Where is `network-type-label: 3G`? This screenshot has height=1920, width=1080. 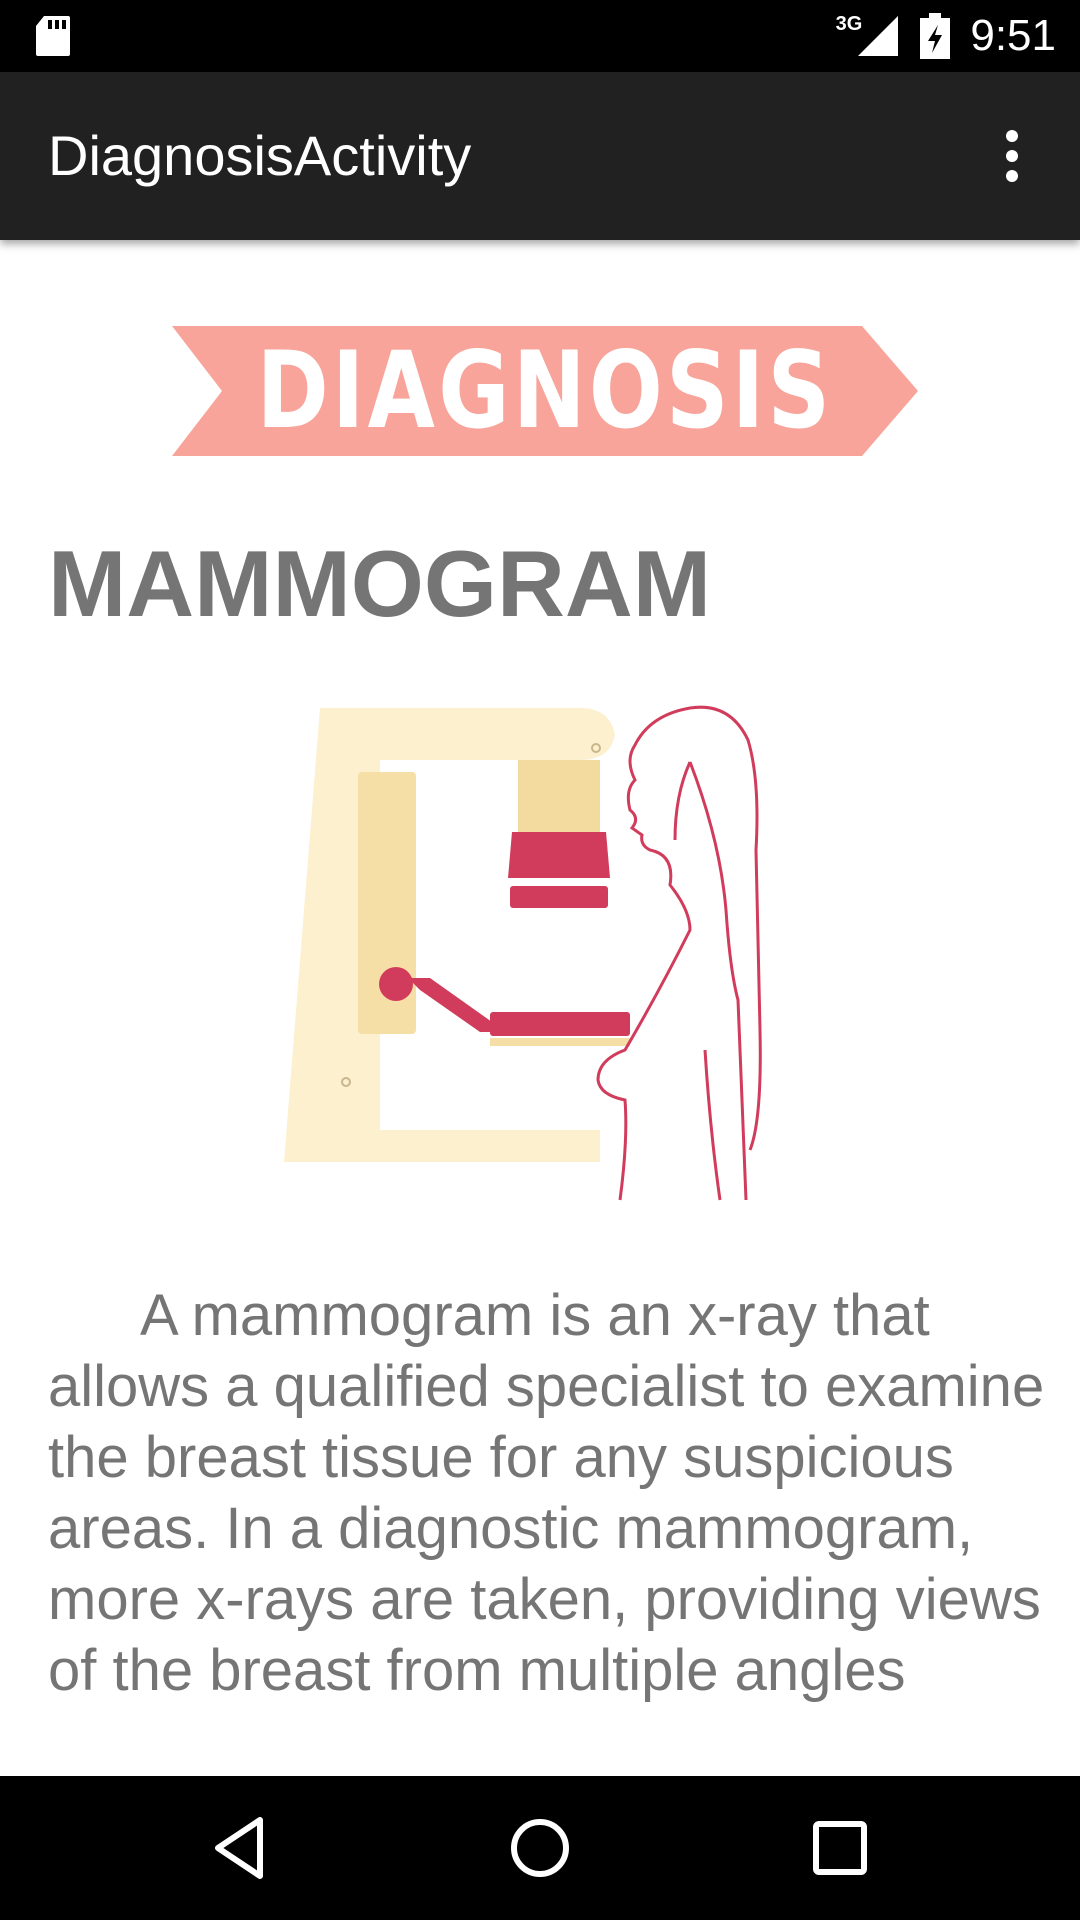
network-type-label: 3G is located at coordinates (849, 23).